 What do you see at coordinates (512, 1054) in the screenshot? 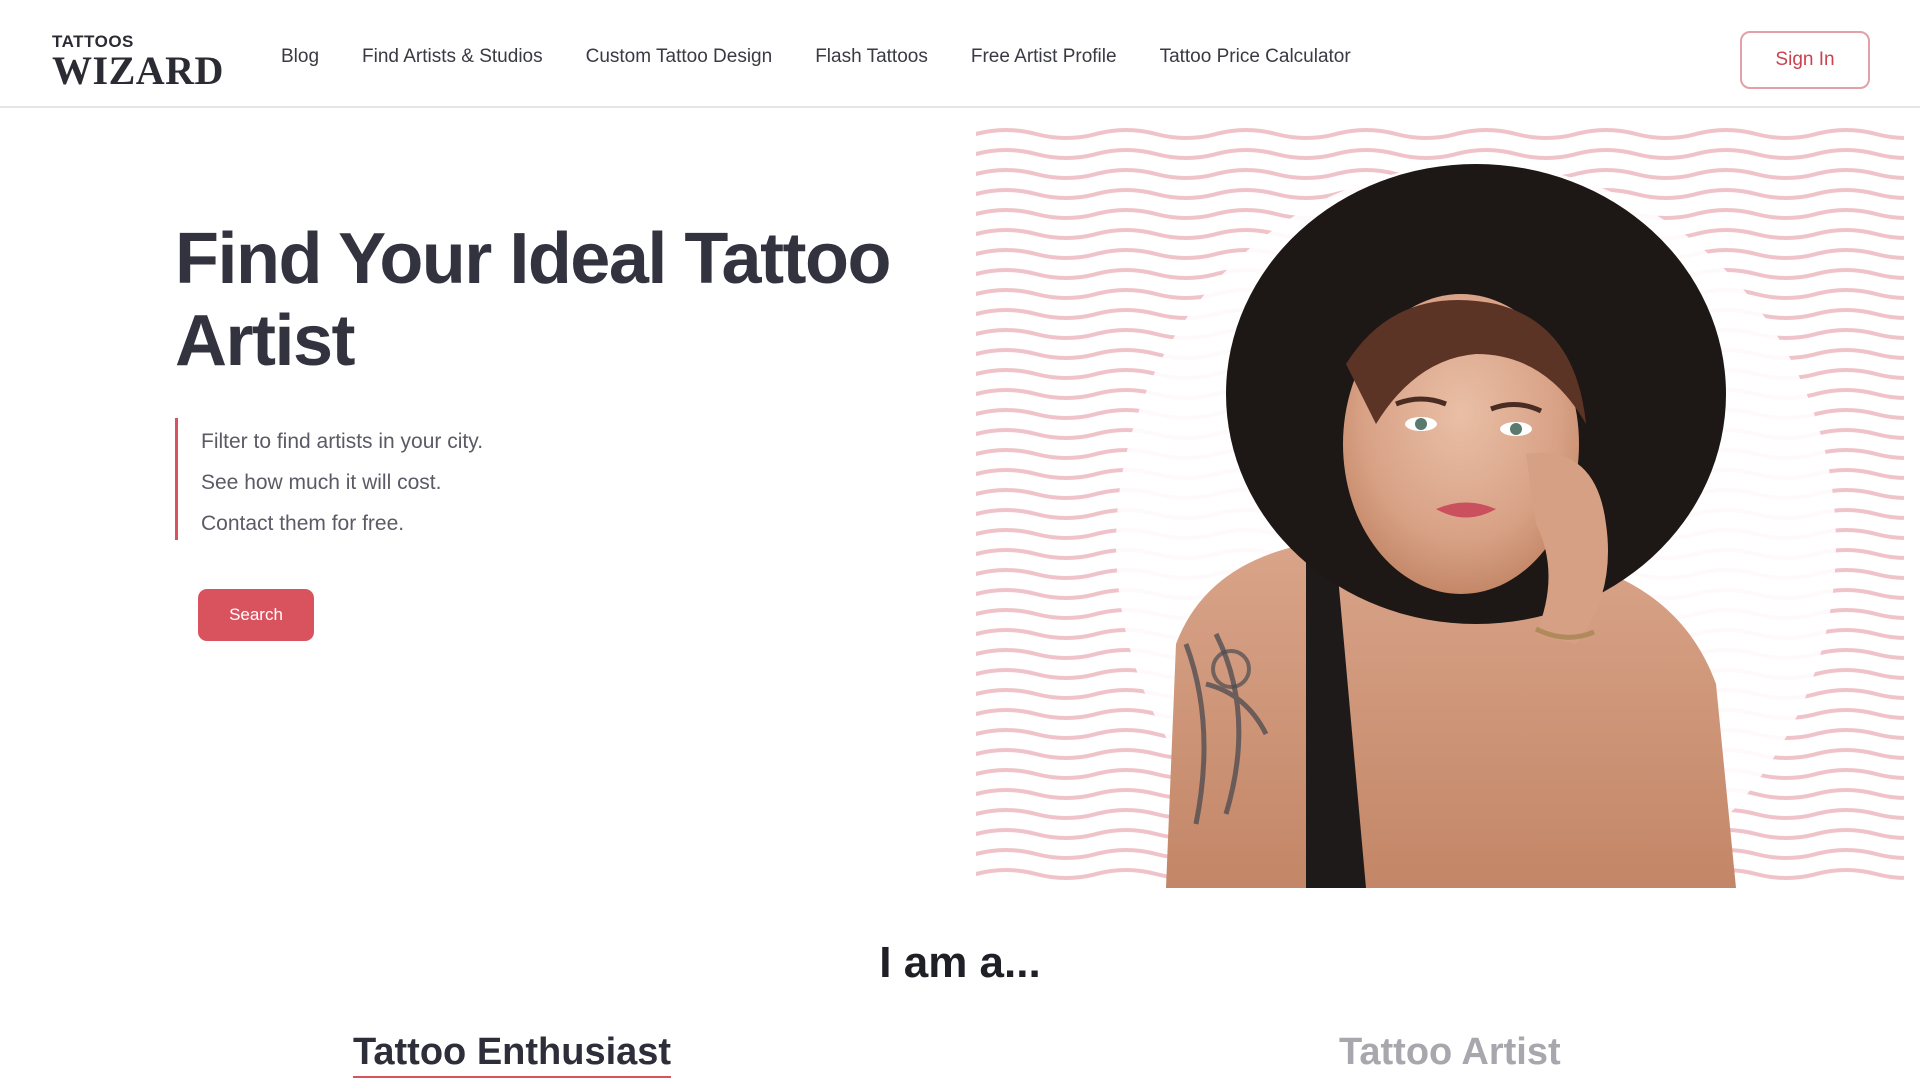
I see `tab-tattoo-enthusiast: Tattoo Enthusiast` at bounding box center [512, 1054].